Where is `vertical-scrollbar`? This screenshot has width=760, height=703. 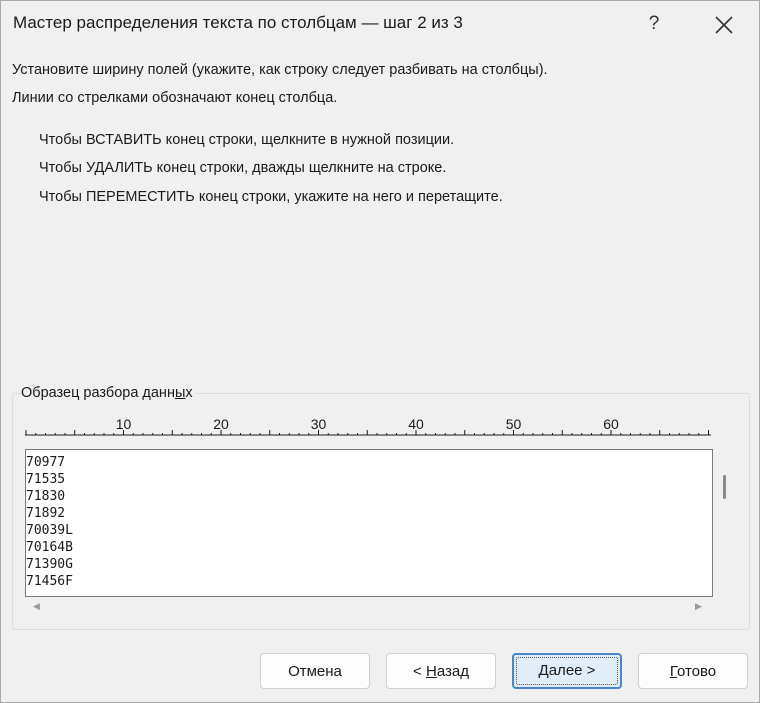
vertical-scrollbar is located at coordinates (724, 522).